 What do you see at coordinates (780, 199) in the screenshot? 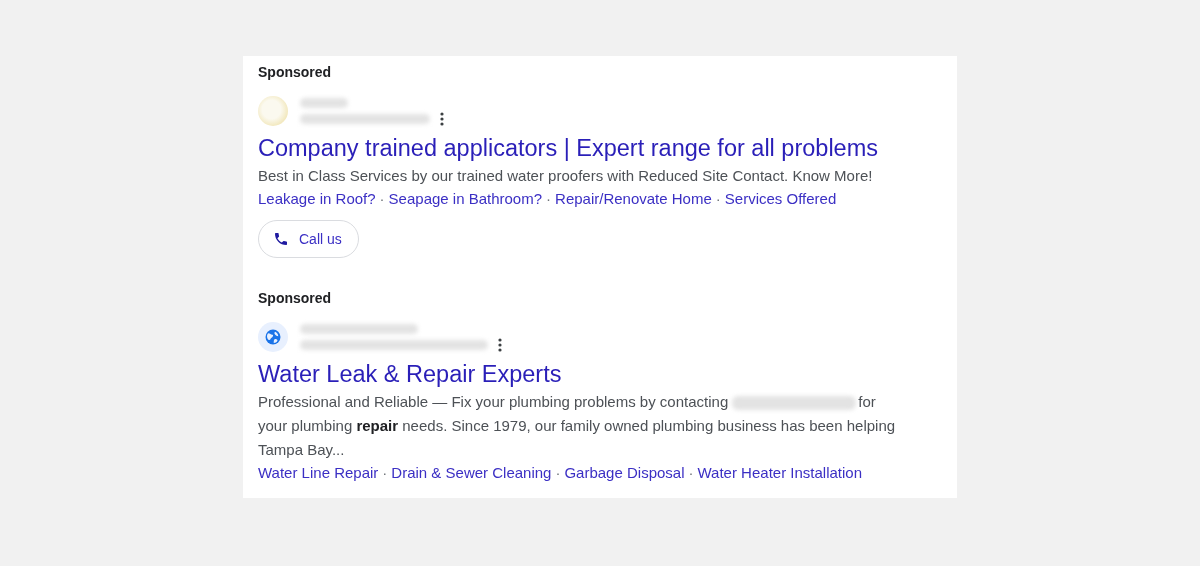
I see `sitelink: Services Offered` at bounding box center [780, 199].